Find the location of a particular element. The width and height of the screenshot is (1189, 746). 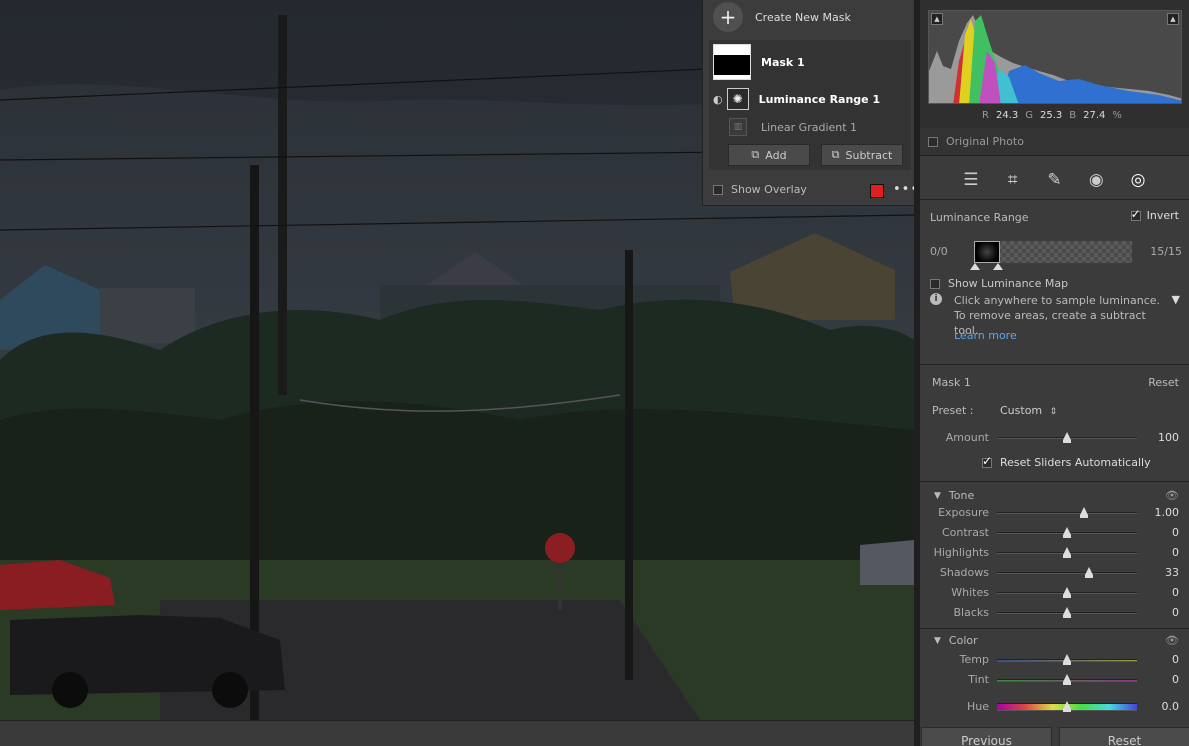

tone-shadows-slider: Shadows 33 is located at coordinates (1054, 573).